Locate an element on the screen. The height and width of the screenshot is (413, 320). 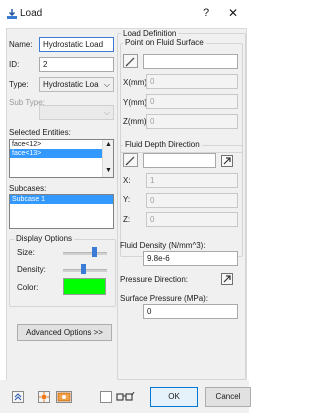
pressure-direction-button is located at coordinates (227, 279).